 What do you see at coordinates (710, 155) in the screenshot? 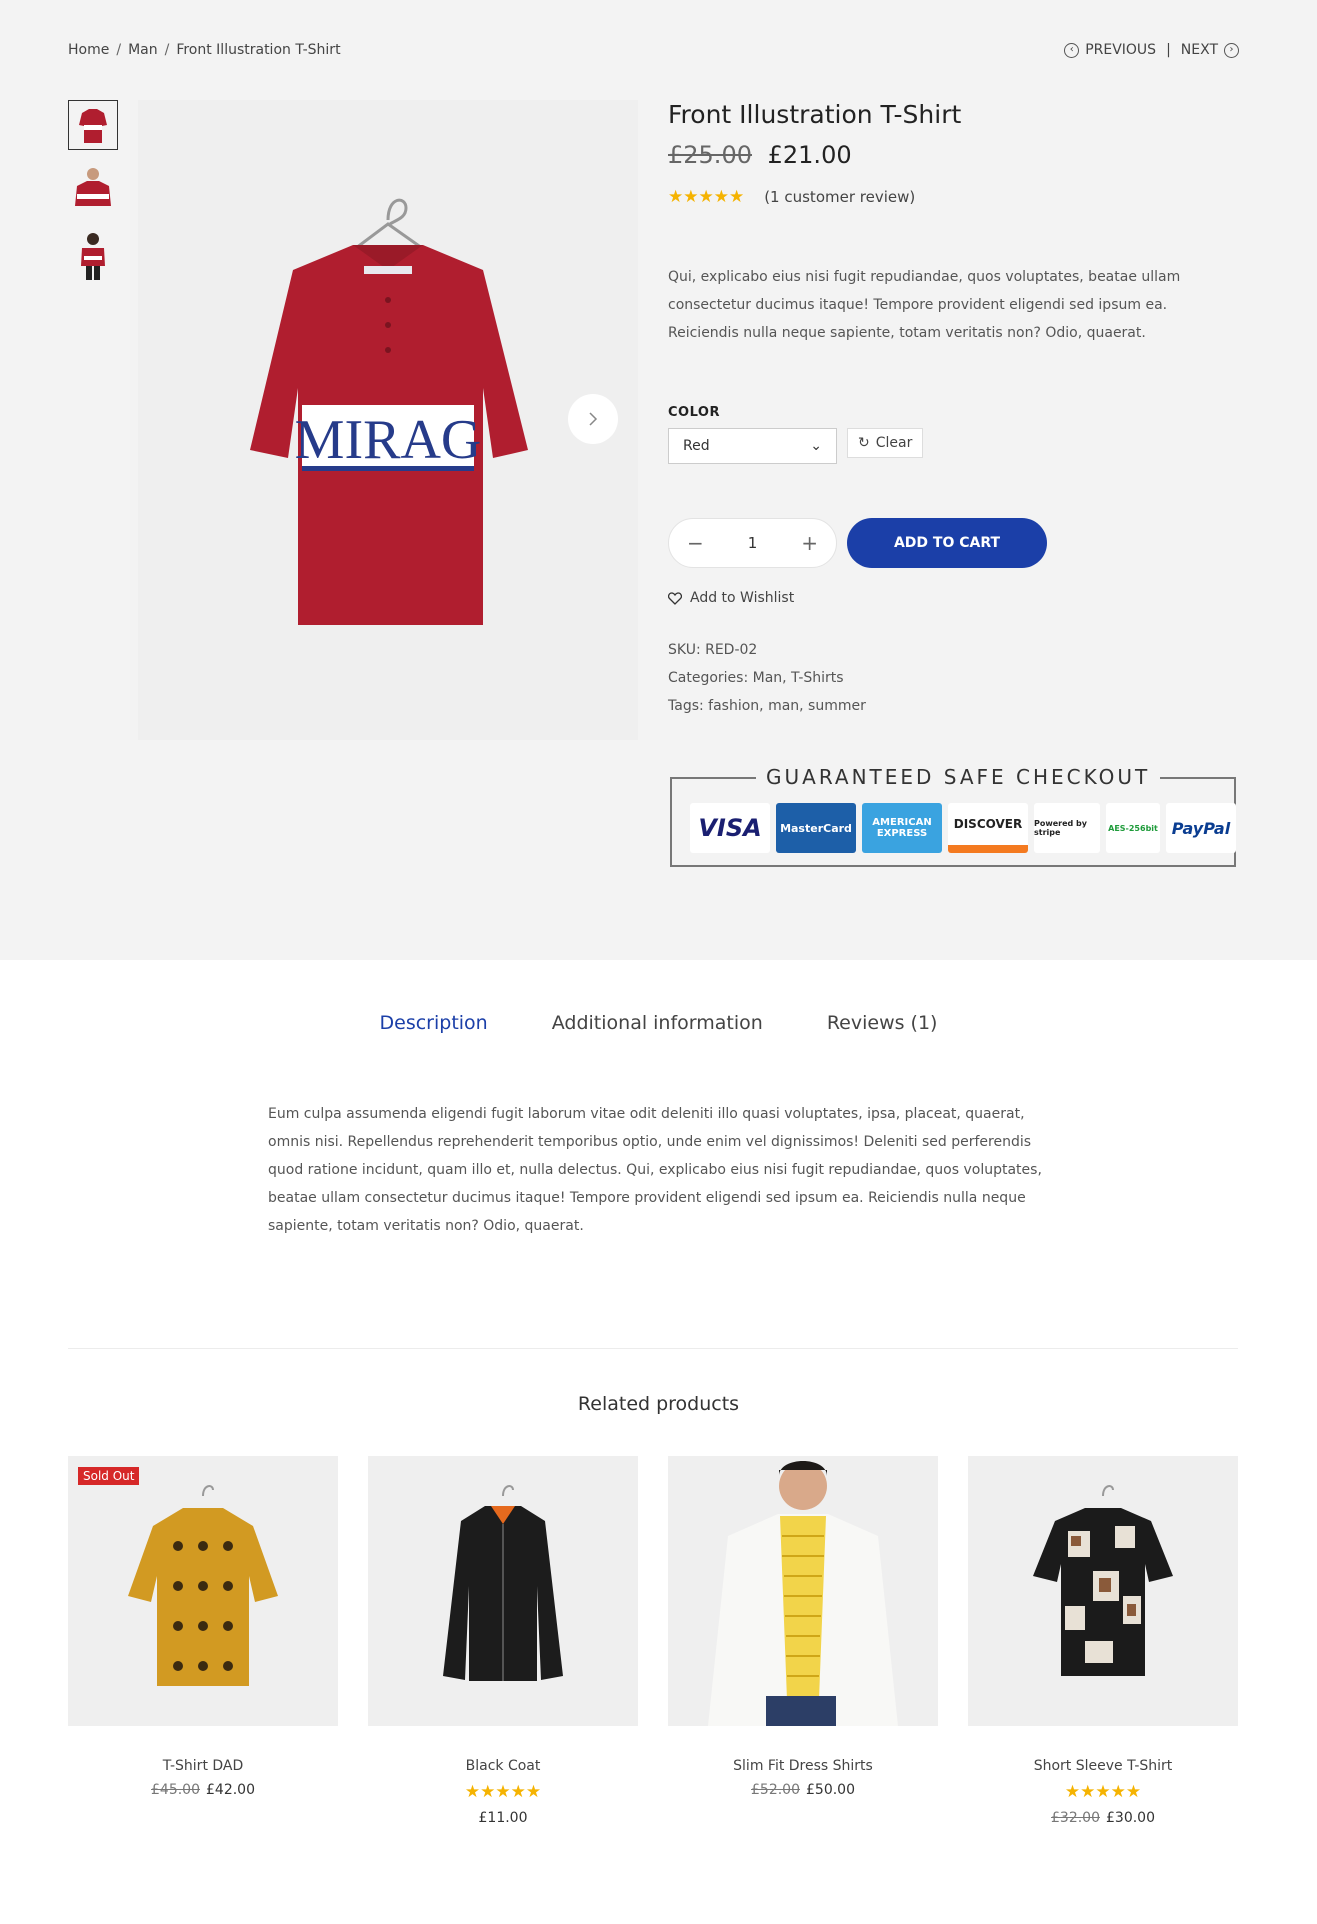
I see `old-price: £25.00` at bounding box center [710, 155].